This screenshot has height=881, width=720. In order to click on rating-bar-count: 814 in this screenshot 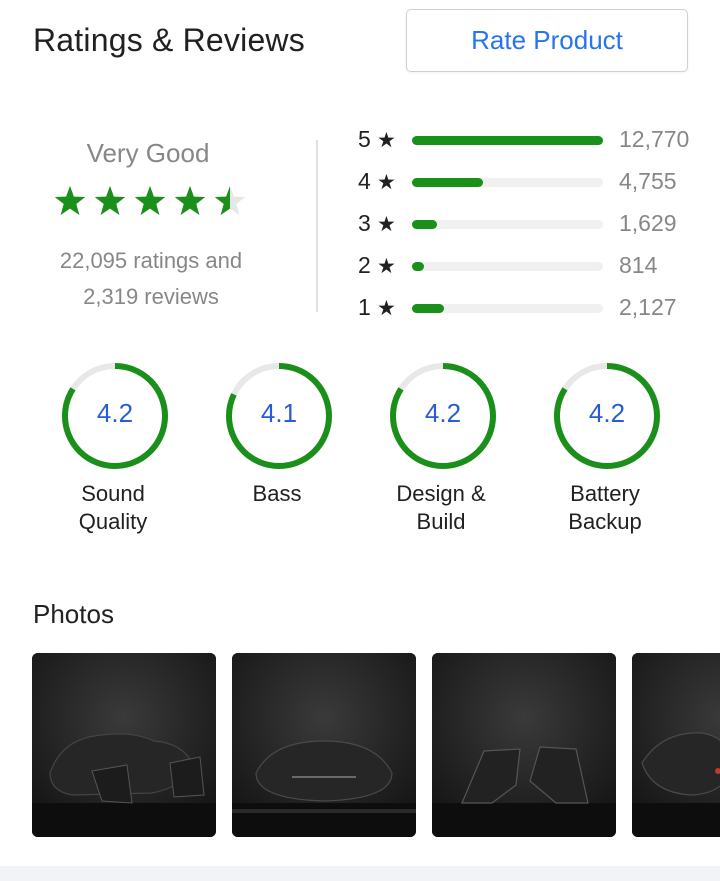, I will do `click(638, 265)`.